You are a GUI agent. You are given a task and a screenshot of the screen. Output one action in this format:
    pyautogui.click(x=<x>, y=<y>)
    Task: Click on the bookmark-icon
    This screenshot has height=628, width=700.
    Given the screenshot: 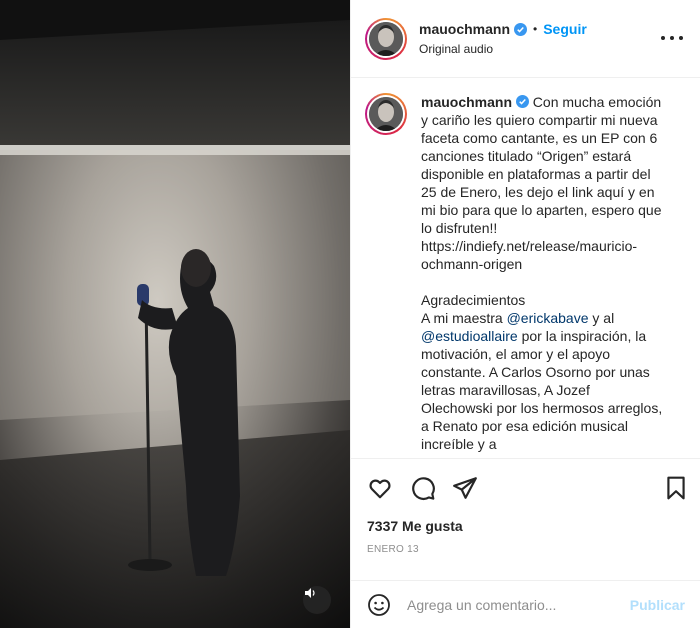 What is the action you would take?
    pyautogui.click(x=676, y=488)
    